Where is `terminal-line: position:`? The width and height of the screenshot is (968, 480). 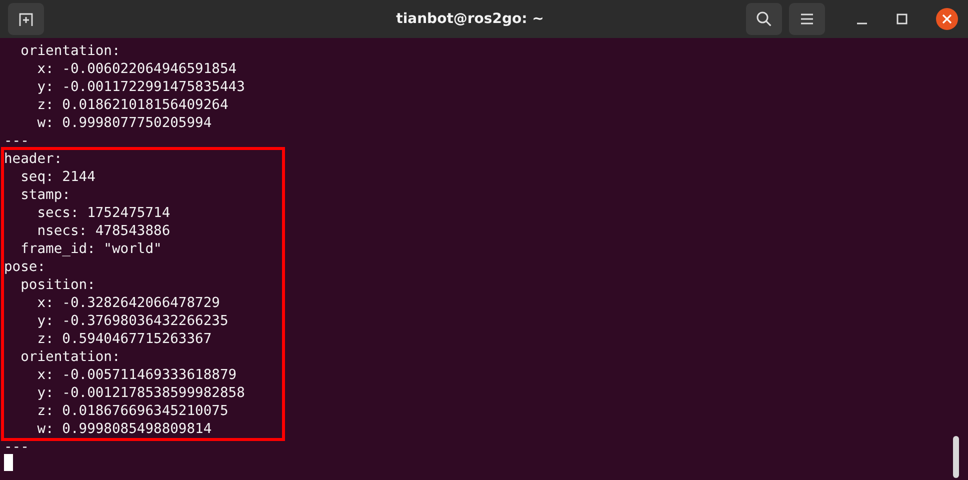
terminal-line: position: is located at coordinates (58, 285).